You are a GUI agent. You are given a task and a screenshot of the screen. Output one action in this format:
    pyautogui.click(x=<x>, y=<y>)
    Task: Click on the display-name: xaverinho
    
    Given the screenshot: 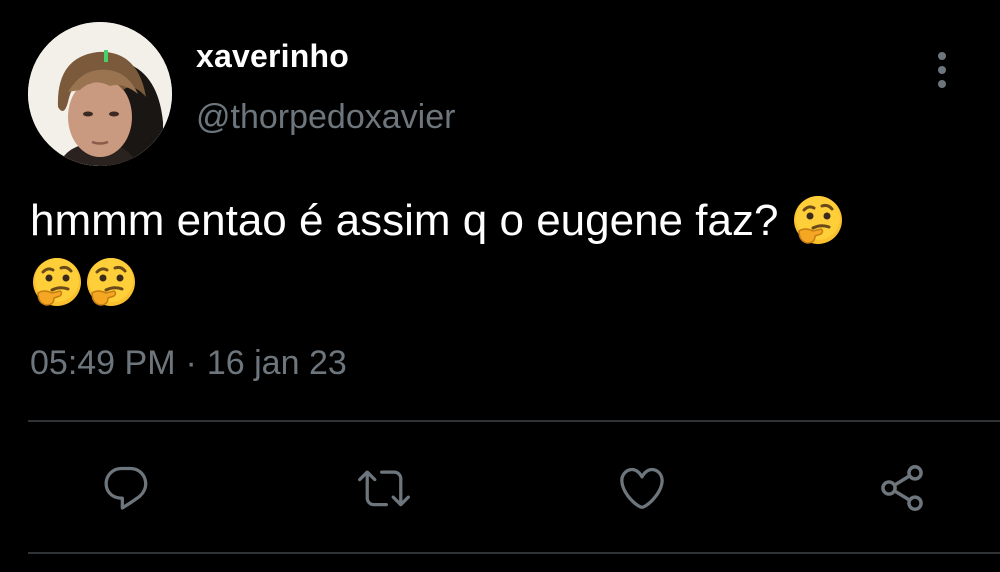 What is the action you would take?
    pyautogui.click(x=272, y=56)
    